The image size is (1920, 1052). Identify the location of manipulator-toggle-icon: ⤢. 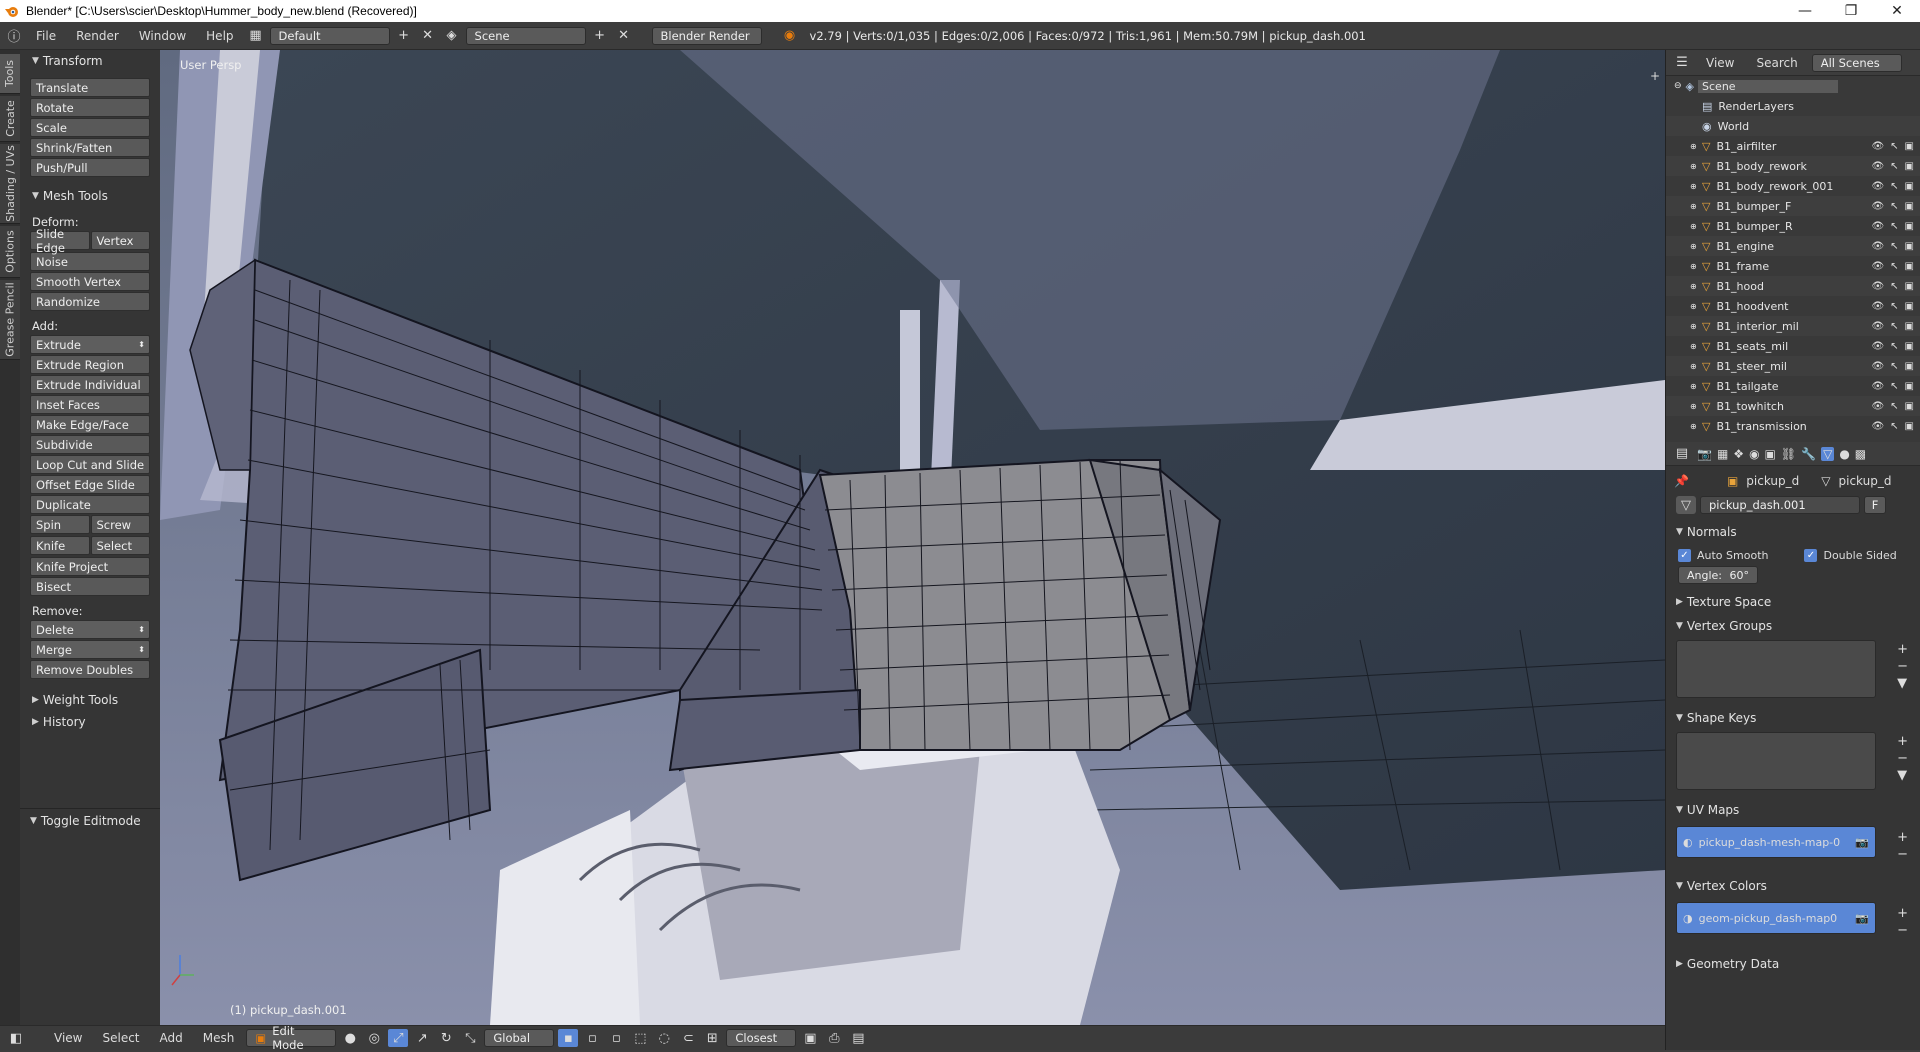
(398, 1038).